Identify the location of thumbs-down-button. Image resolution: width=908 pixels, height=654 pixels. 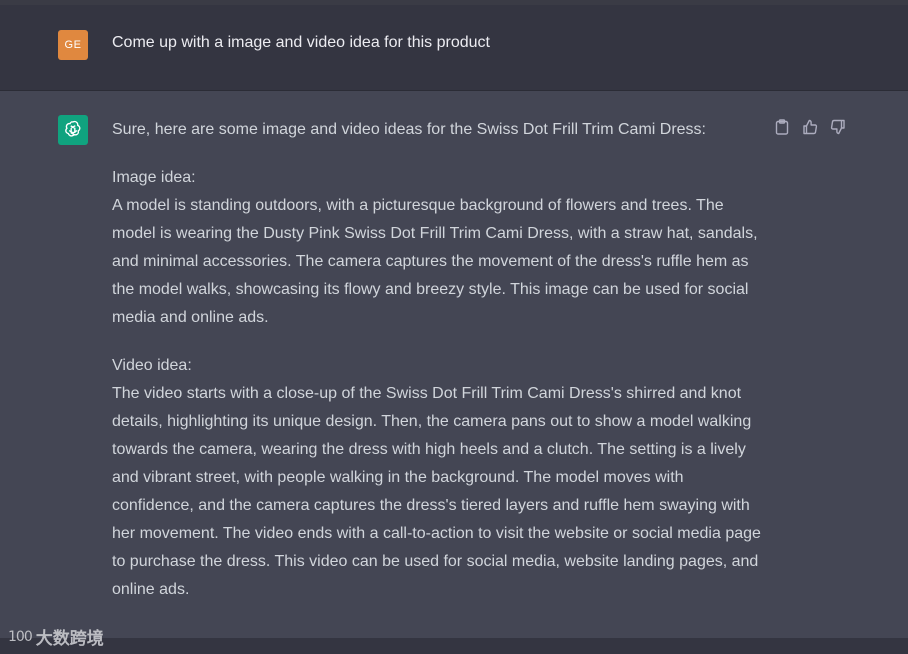
(838, 127).